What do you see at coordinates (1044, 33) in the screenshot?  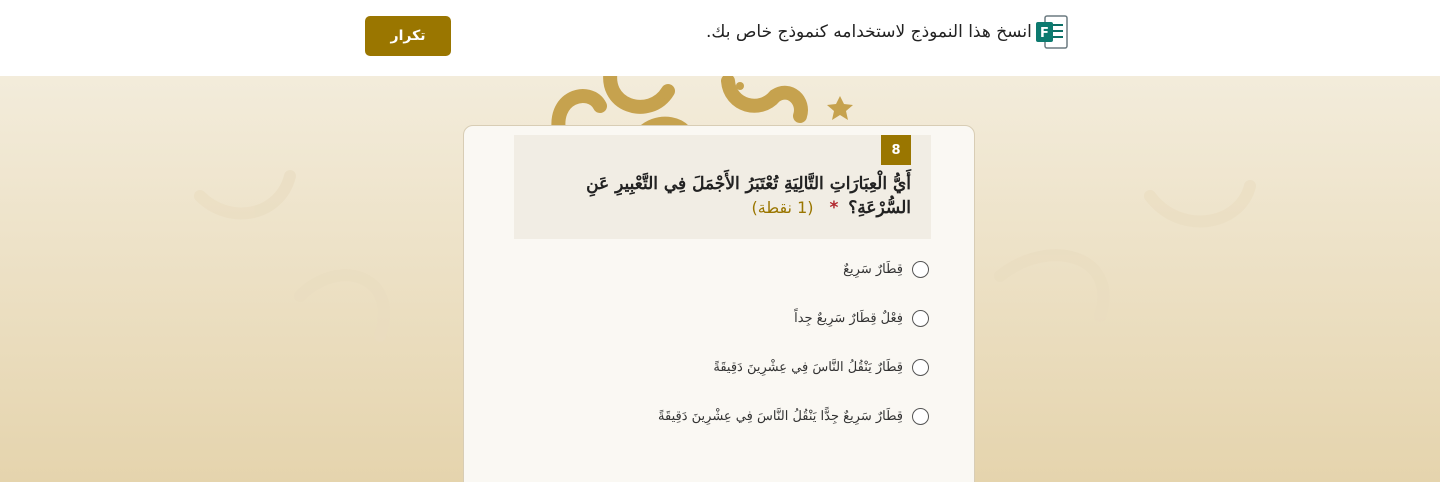 I see `svg-text: F` at bounding box center [1044, 33].